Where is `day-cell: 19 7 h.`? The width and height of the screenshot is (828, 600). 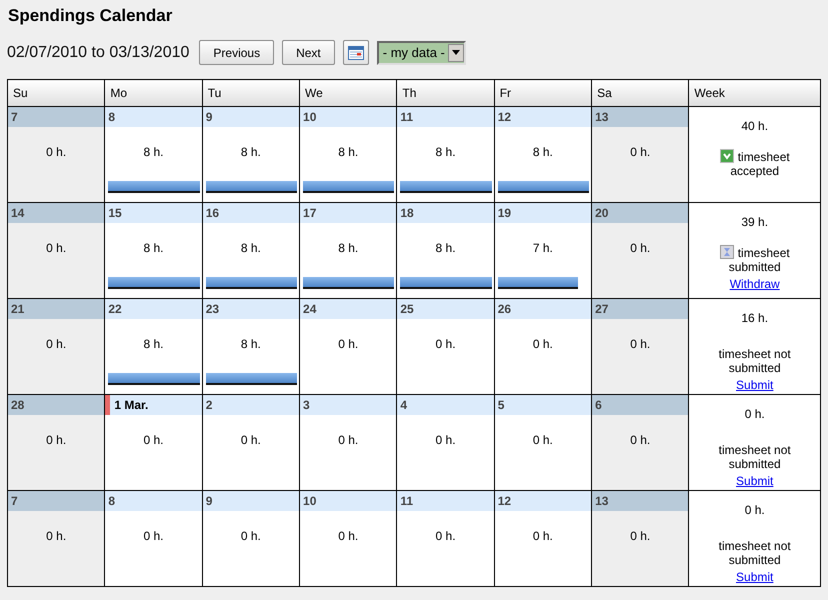
day-cell: 19 7 h. is located at coordinates (543, 250).